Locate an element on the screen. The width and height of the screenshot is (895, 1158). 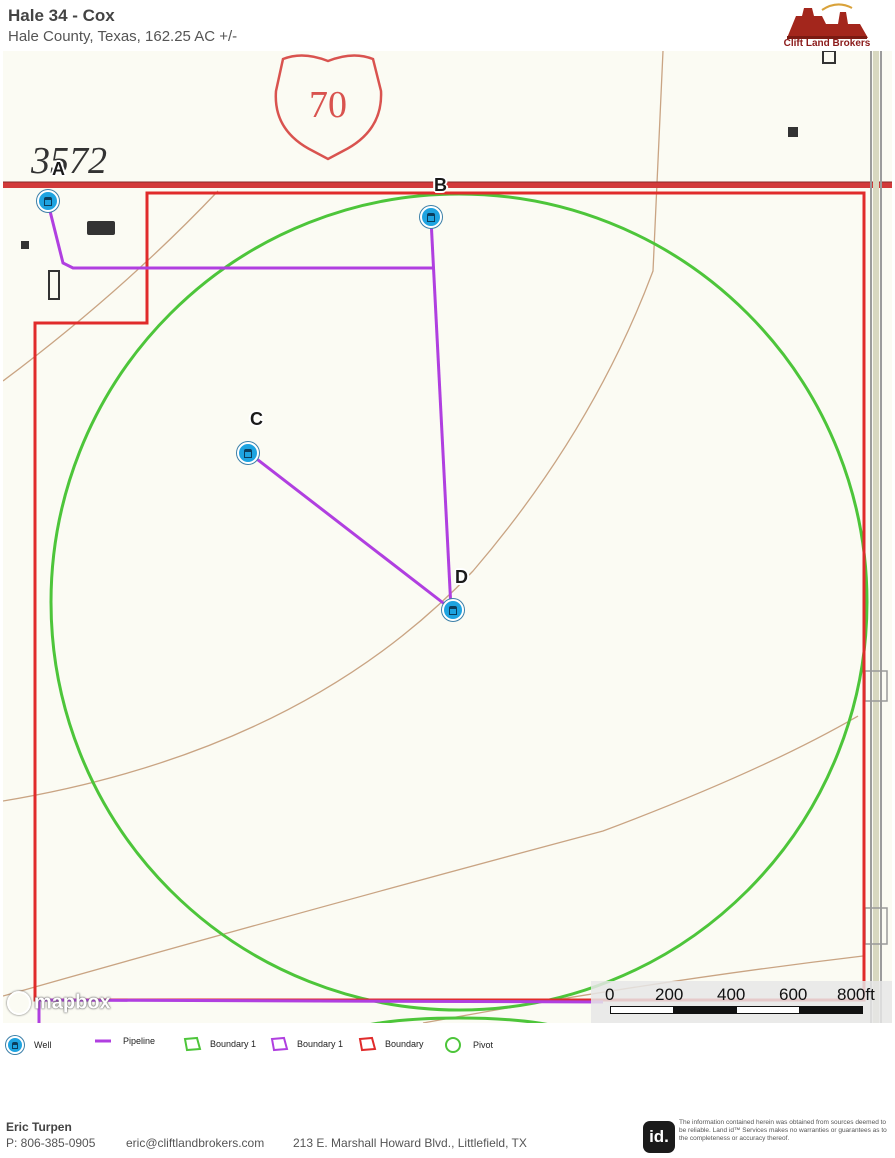
agent-name: Eric Turpen is located at coordinates (39, 1127).